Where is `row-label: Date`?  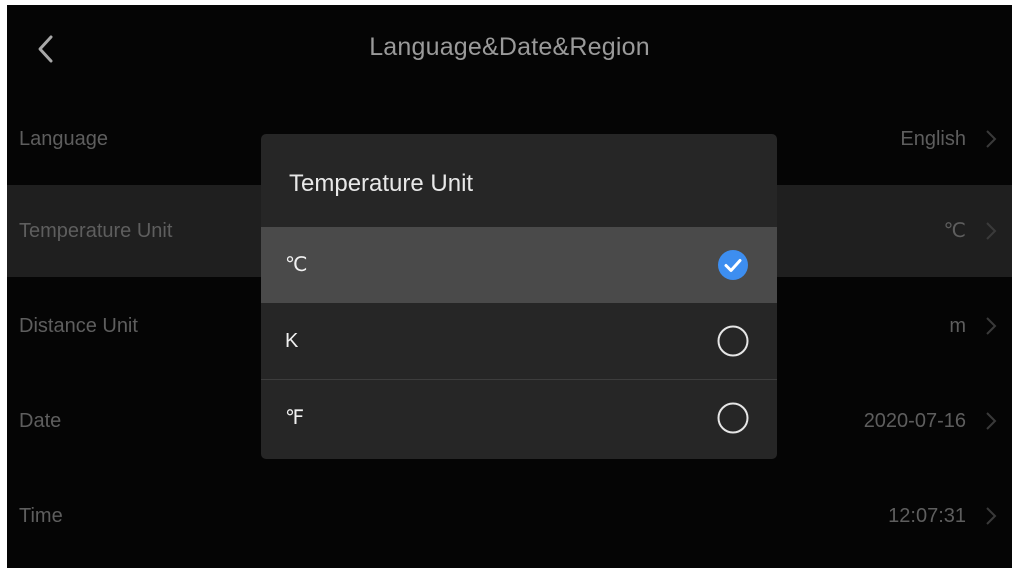 row-label: Date is located at coordinates (40, 421).